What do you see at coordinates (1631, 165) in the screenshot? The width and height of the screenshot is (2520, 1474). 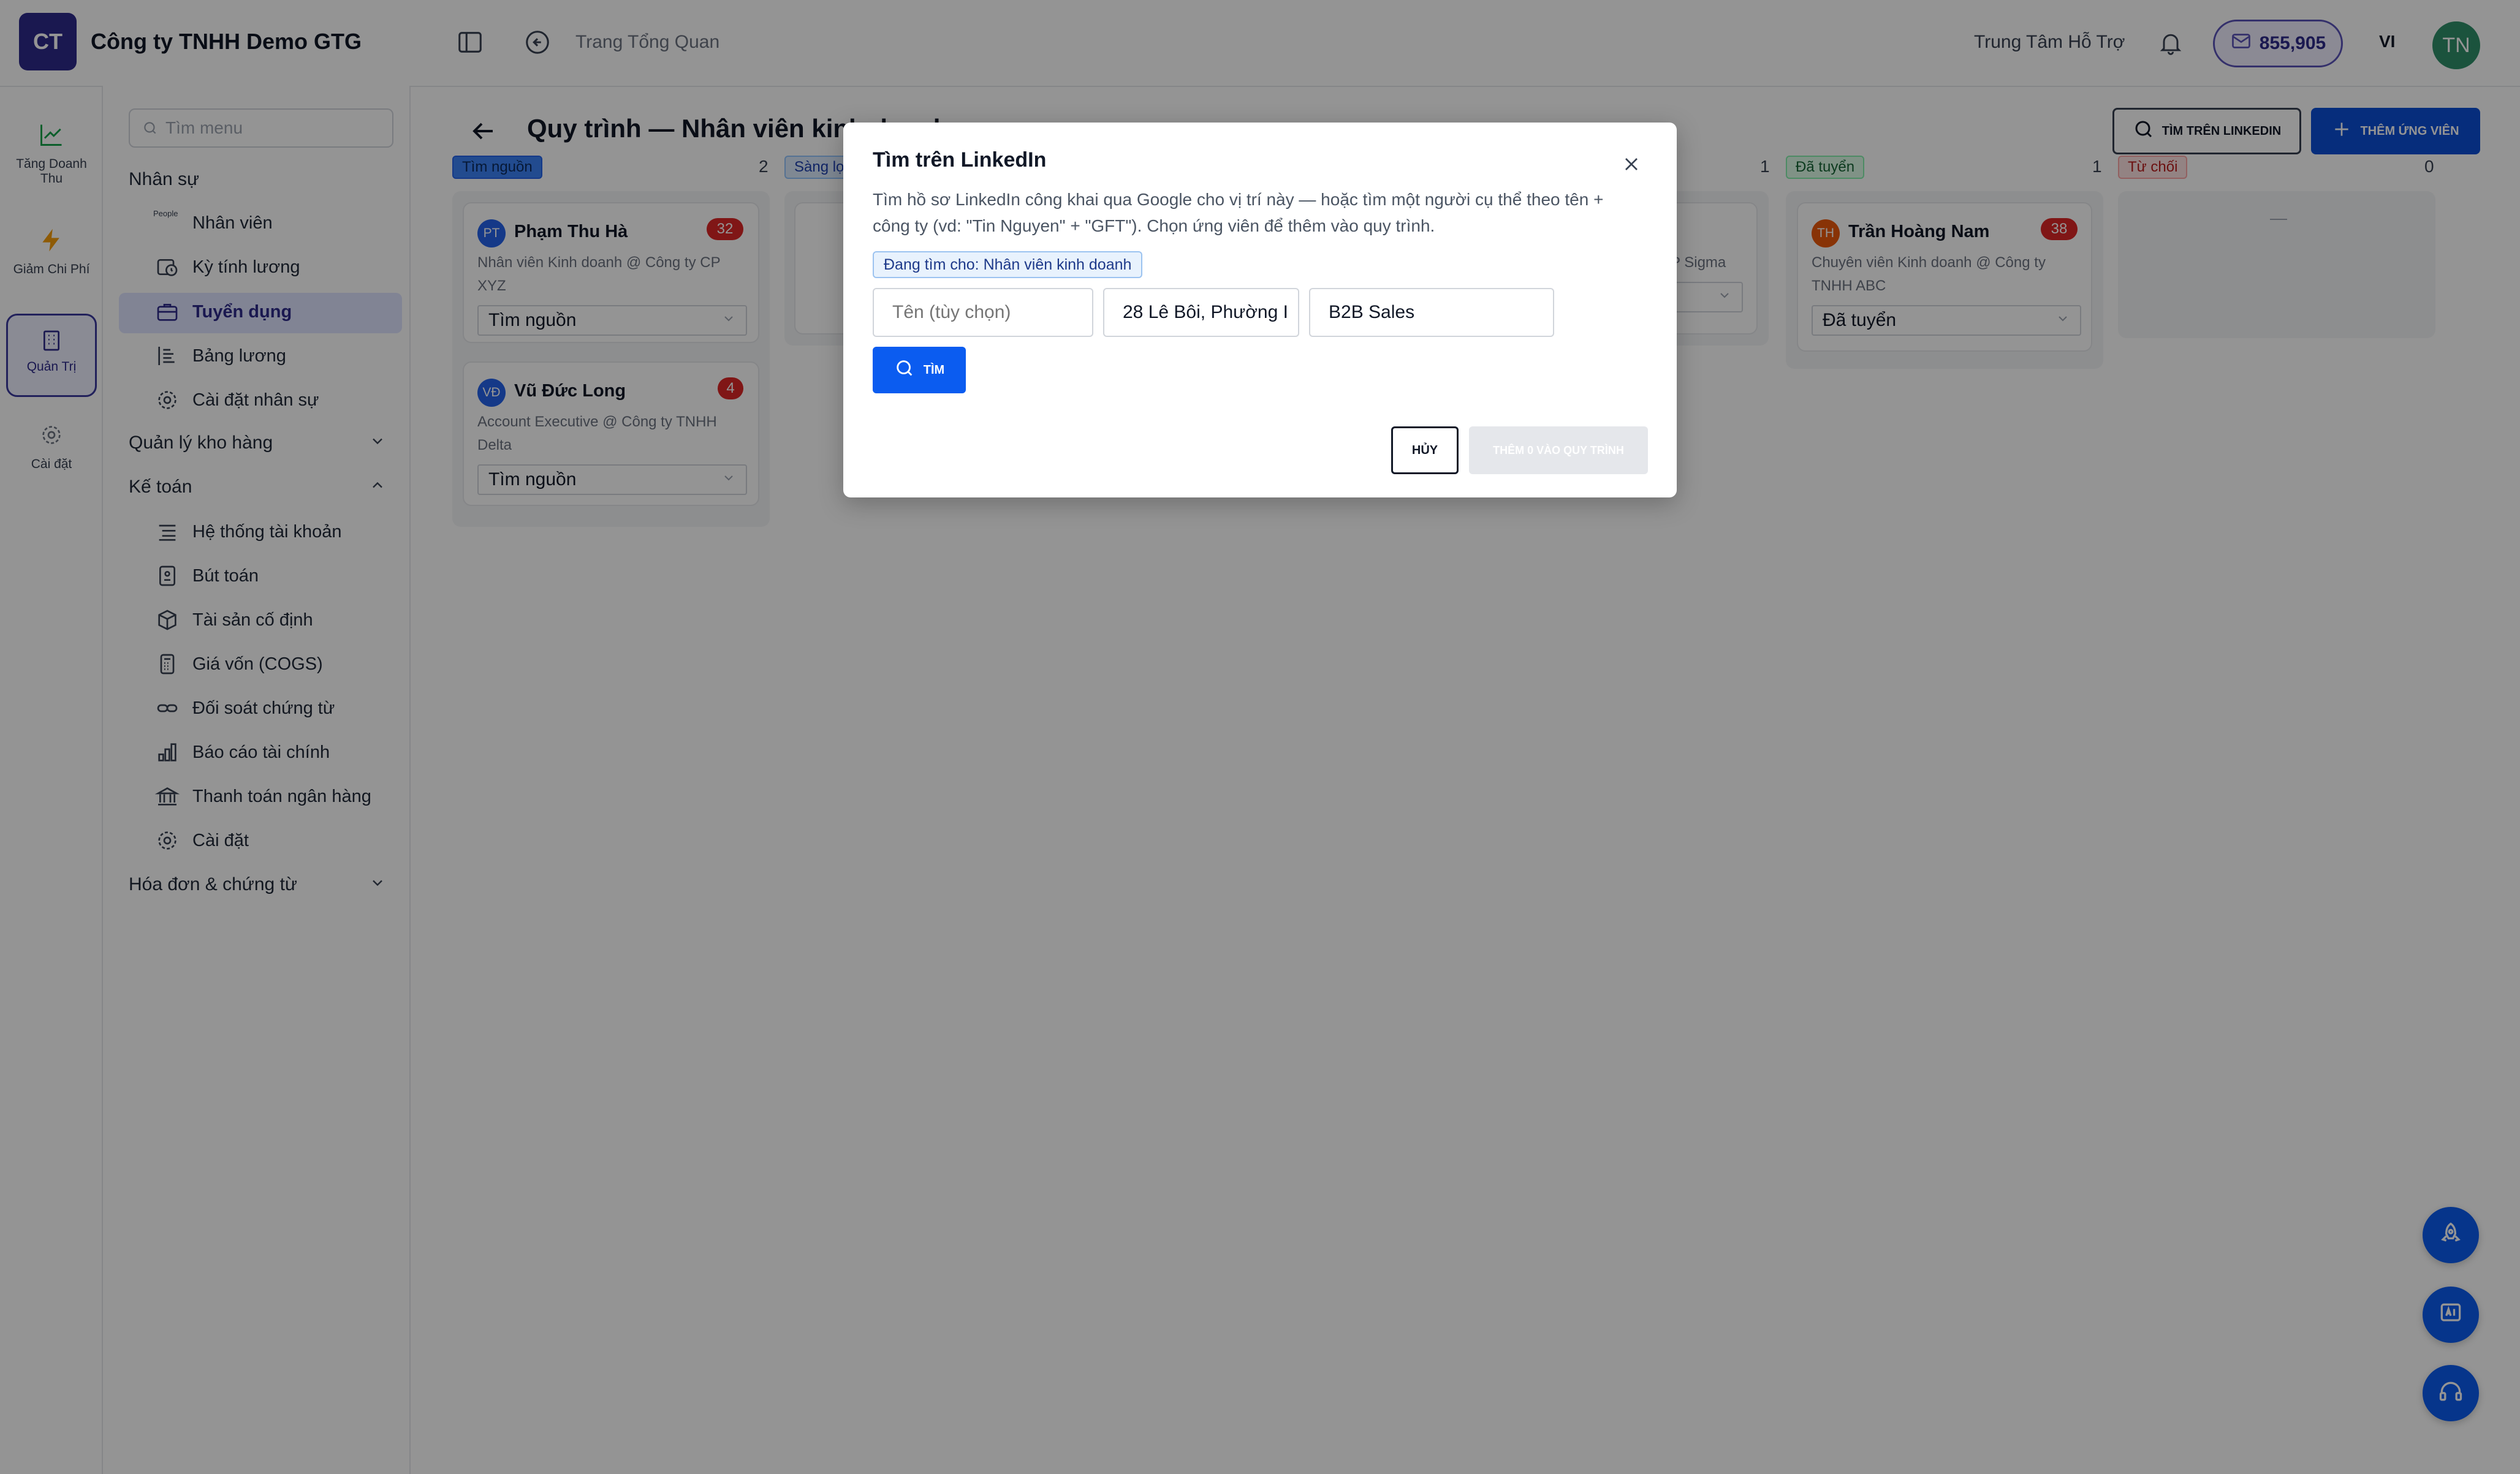 I see `close-icon` at bounding box center [1631, 165].